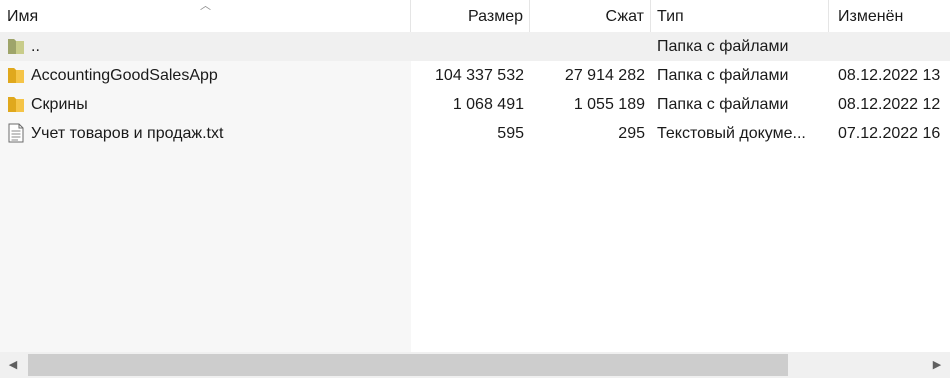 The image size is (950, 378). Describe the element at coordinates (590, 17) in the screenshot. I see `header-packed: Сжат` at that location.